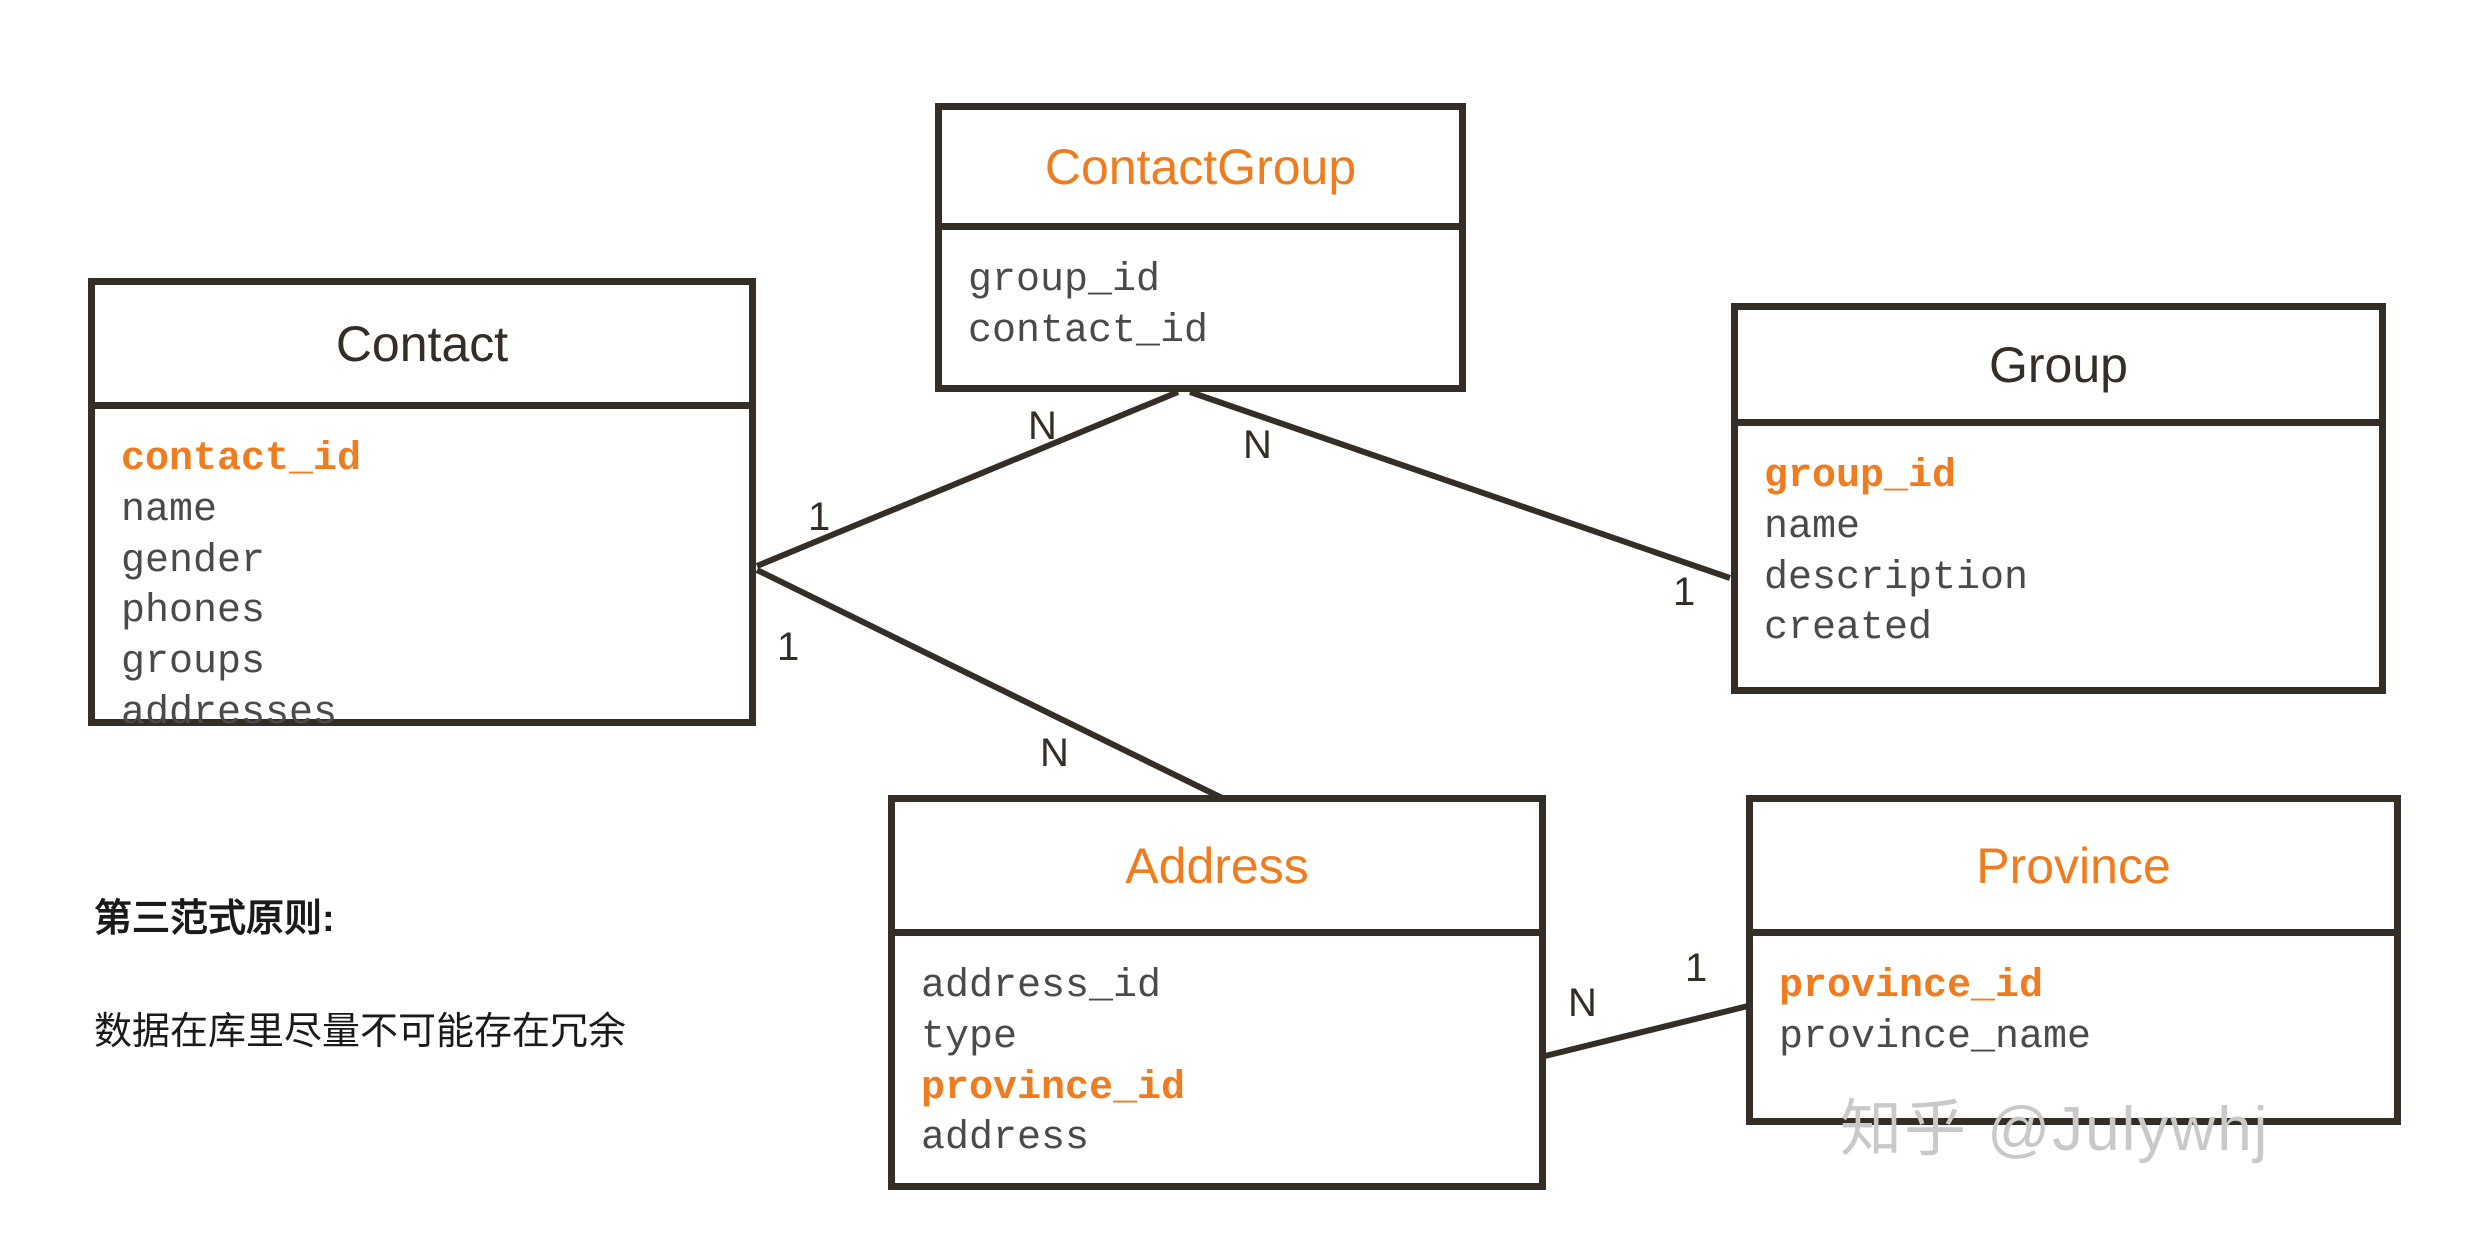 This screenshot has width=2484, height=1236. What do you see at coordinates (1460, 485) in the screenshot?
I see `link-contactgroup-group` at bounding box center [1460, 485].